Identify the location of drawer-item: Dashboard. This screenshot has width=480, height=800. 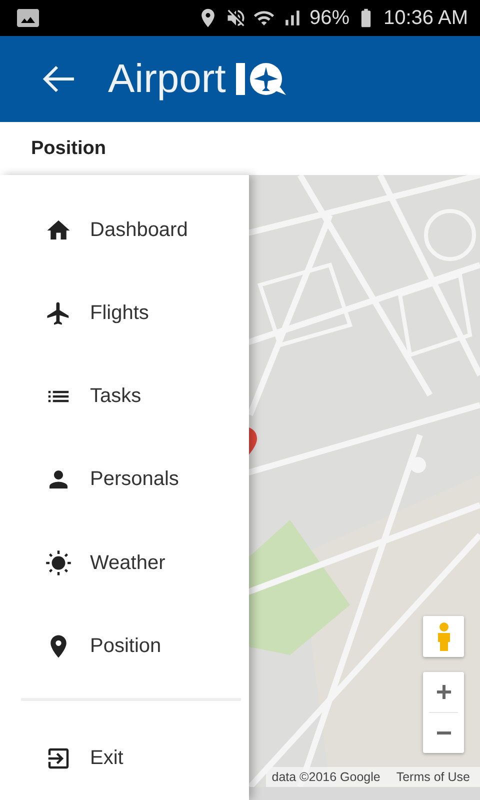
(124, 230).